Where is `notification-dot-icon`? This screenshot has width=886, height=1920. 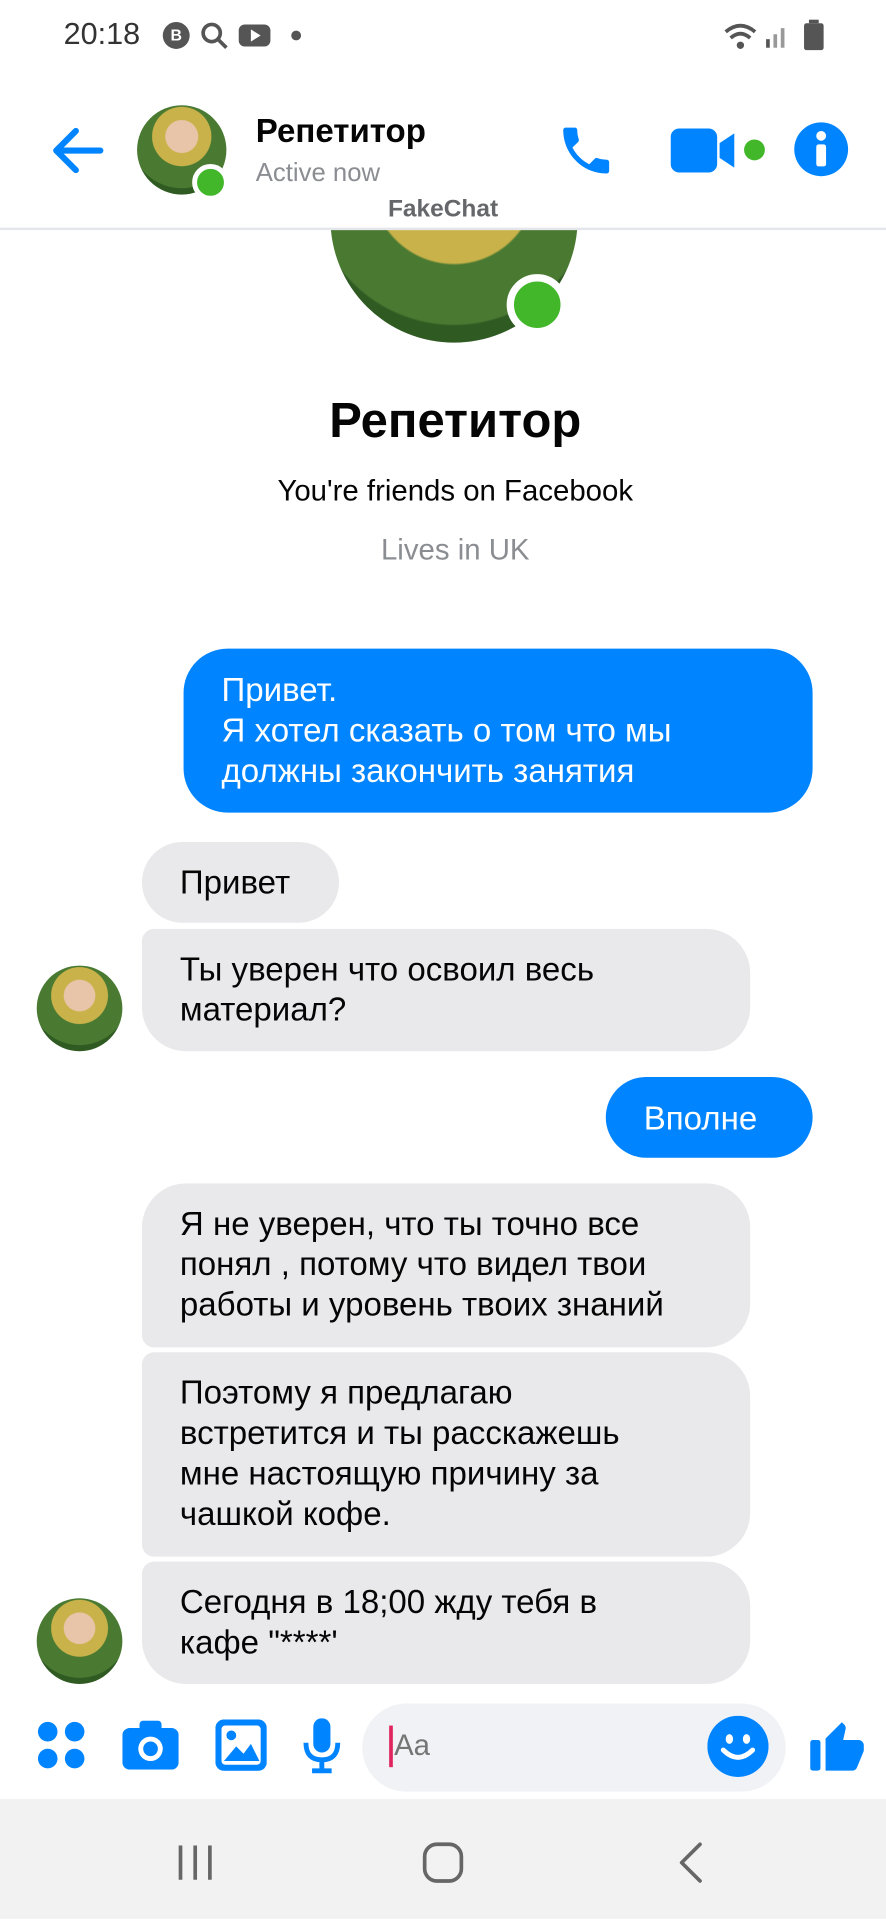 notification-dot-icon is located at coordinates (296, 35).